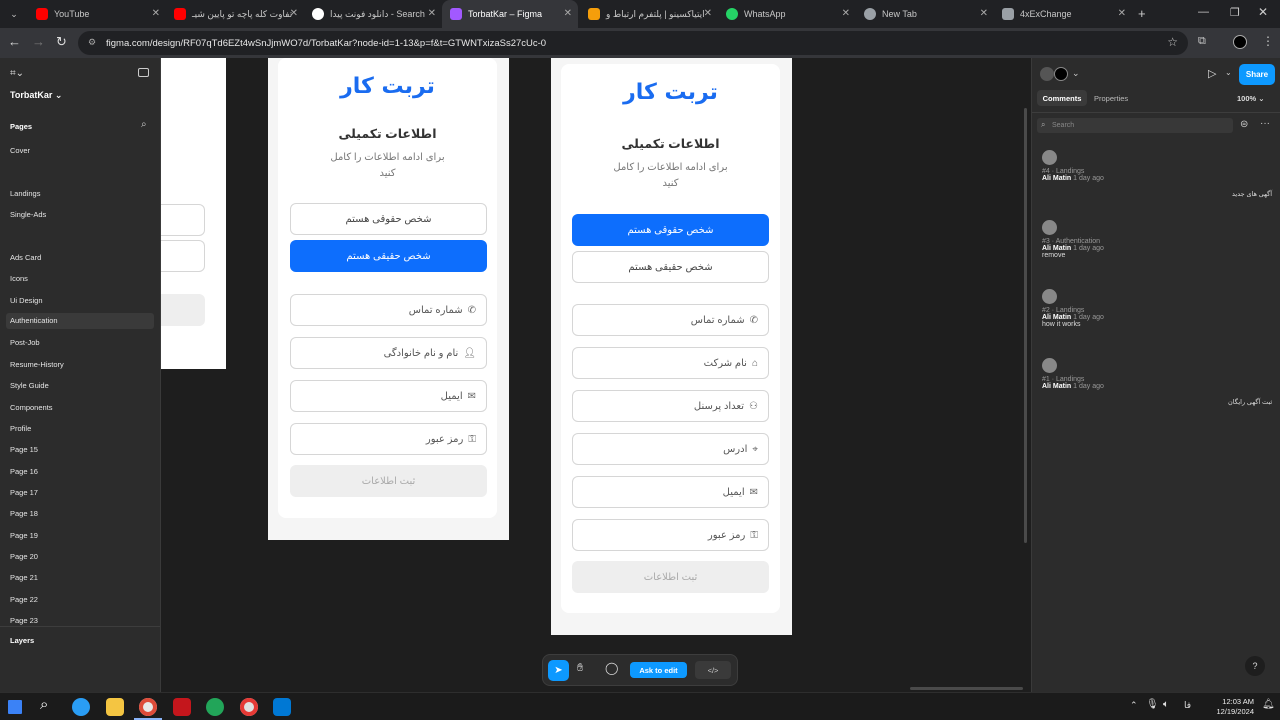 This screenshot has width=1280, height=720. I want to click on tab-list-button: ⌄, so click(14, 14).